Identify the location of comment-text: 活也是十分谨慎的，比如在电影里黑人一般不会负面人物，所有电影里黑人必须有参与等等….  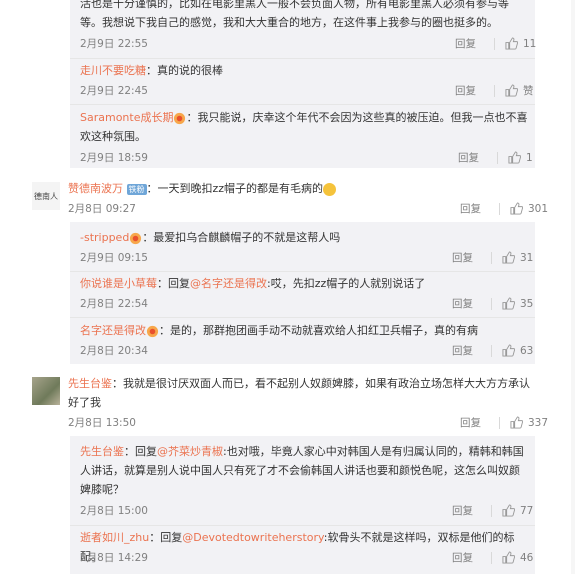
(294, 14).